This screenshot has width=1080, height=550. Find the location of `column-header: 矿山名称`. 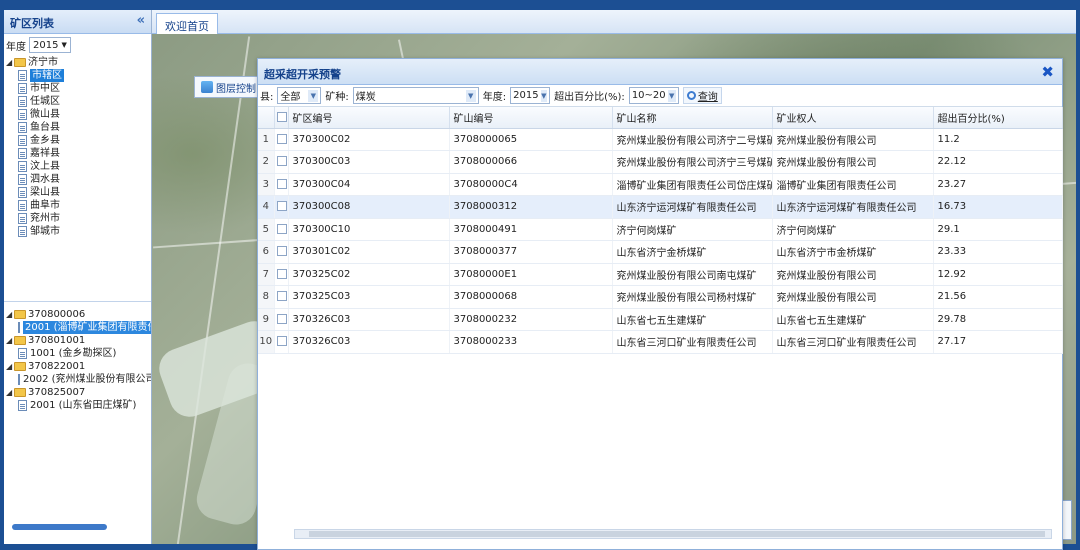

column-header: 矿山名称 is located at coordinates (692, 118).